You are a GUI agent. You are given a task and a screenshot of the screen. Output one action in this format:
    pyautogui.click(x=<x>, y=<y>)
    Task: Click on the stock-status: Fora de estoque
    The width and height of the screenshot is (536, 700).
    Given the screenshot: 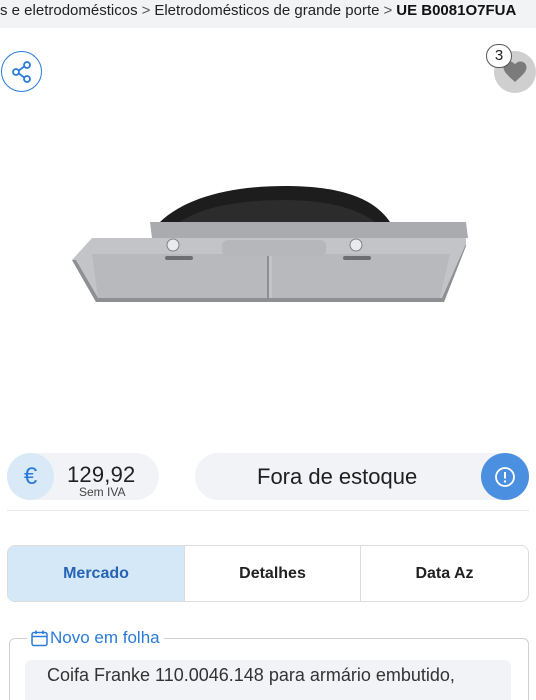 What is the action you would take?
    pyautogui.click(x=362, y=476)
    